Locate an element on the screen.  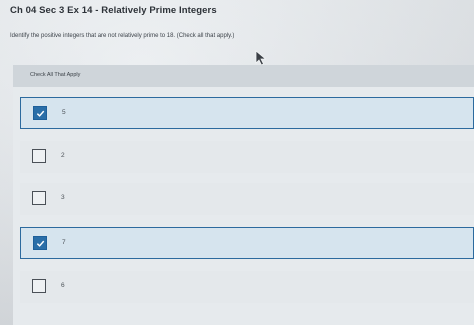
answer-option: 6 is located at coordinates (247, 287).